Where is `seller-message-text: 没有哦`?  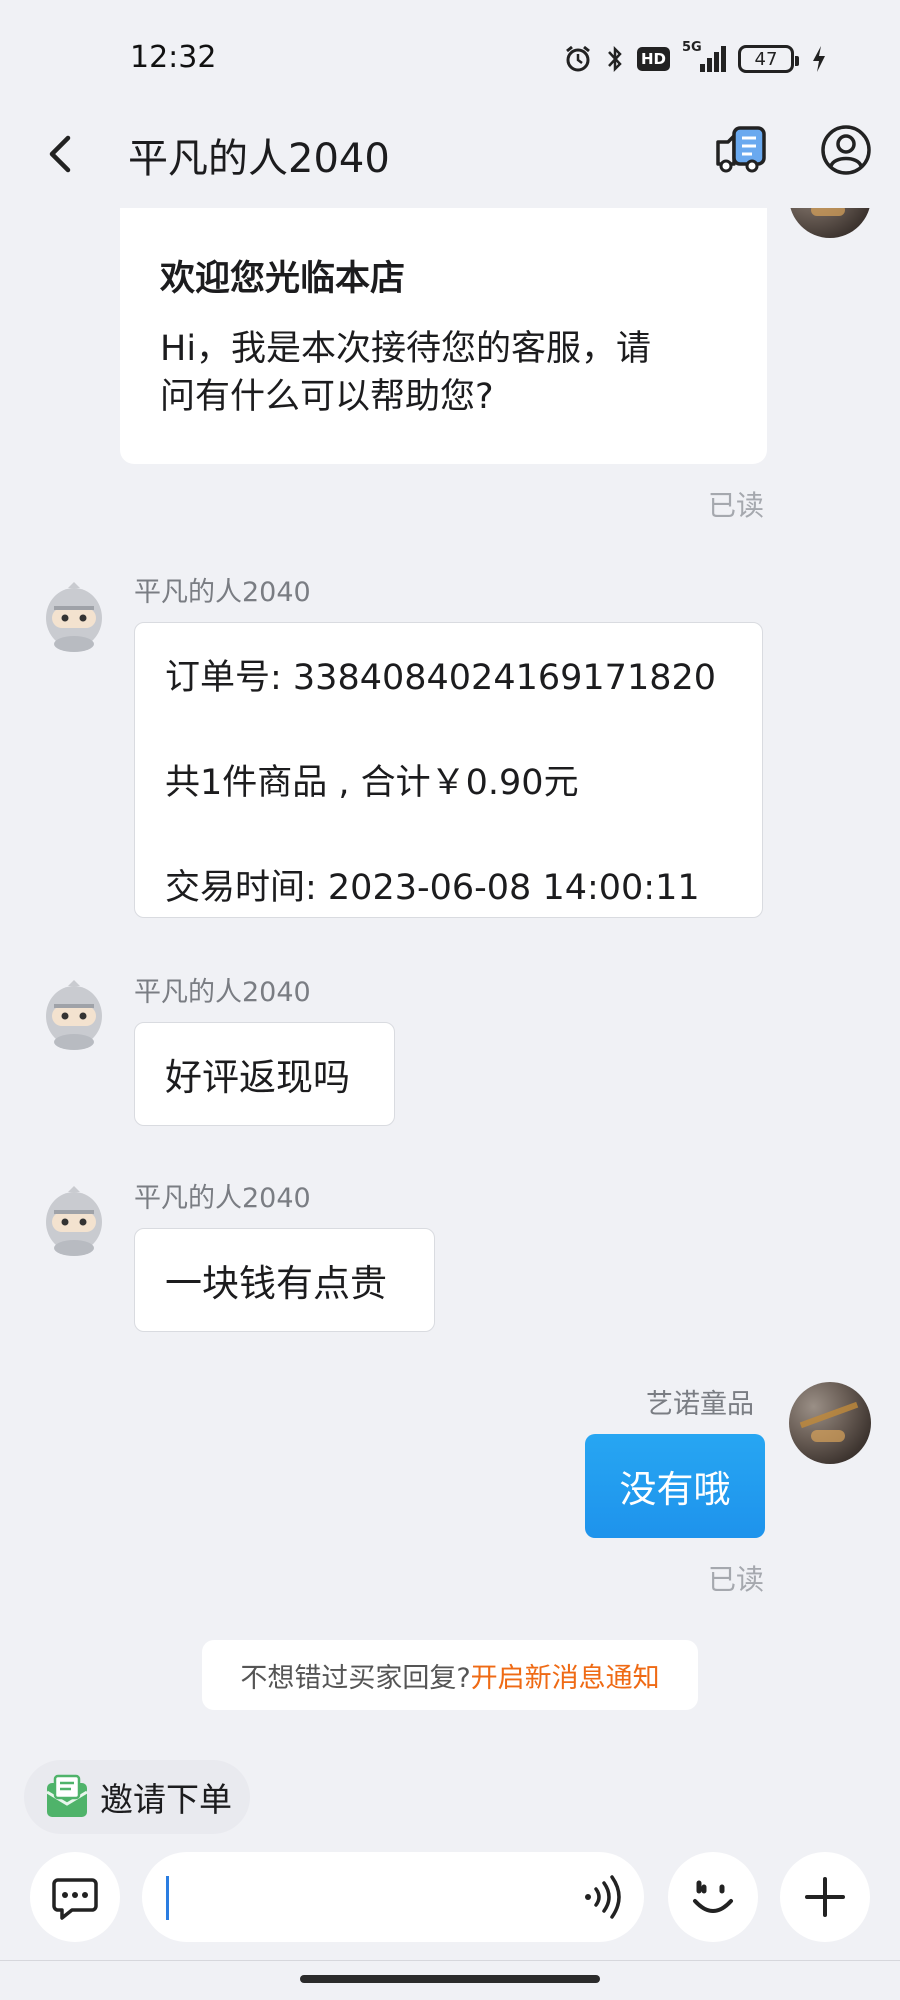 seller-message-text: 没有哦 is located at coordinates (675, 1489).